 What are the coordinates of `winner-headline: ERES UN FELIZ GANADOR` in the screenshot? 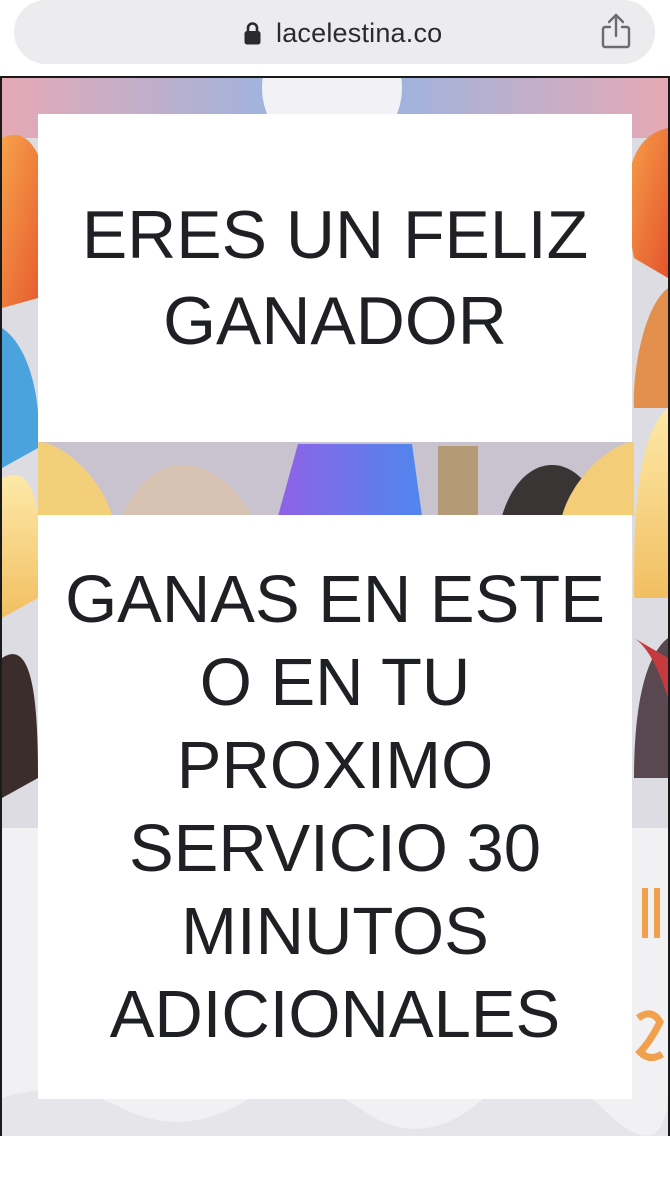 It's located at (335, 278).